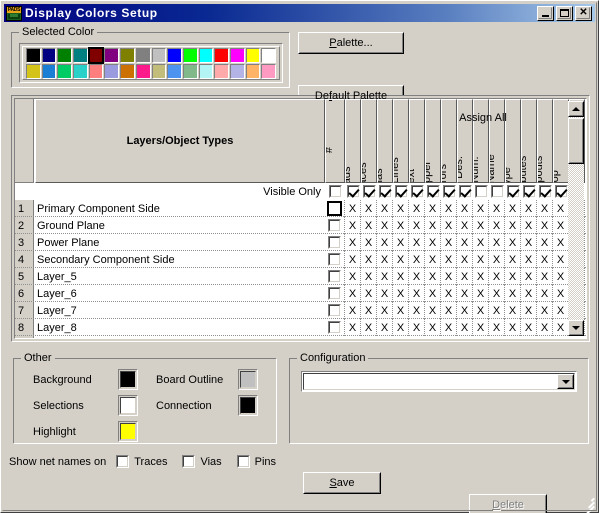 Image resolution: width=599 pixels, height=513 pixels. What do you see at coordinates (300, 310) in the screenshot?
I see `table-row: 7Layer_7XXXXXXXXXXXXXXX` at bounding box center [300, 310].